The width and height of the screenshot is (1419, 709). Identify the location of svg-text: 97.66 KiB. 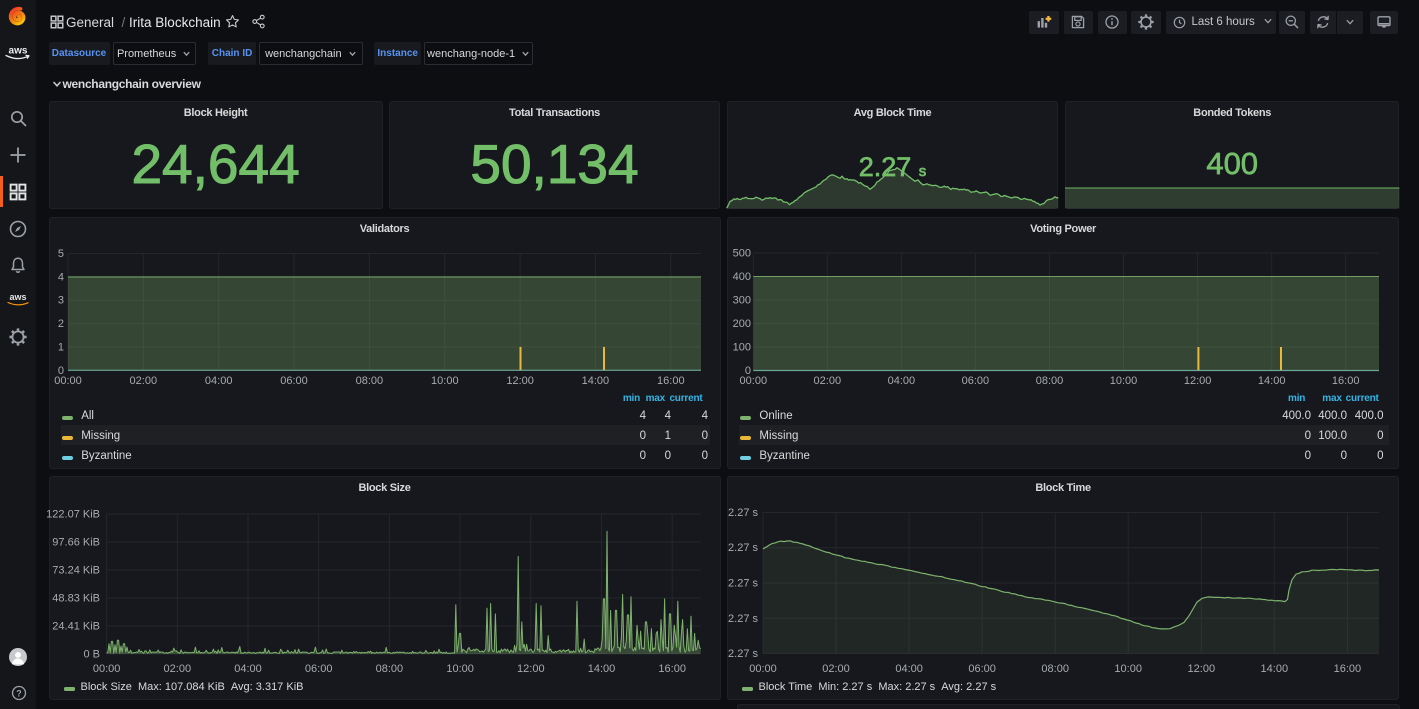
(76, 543).